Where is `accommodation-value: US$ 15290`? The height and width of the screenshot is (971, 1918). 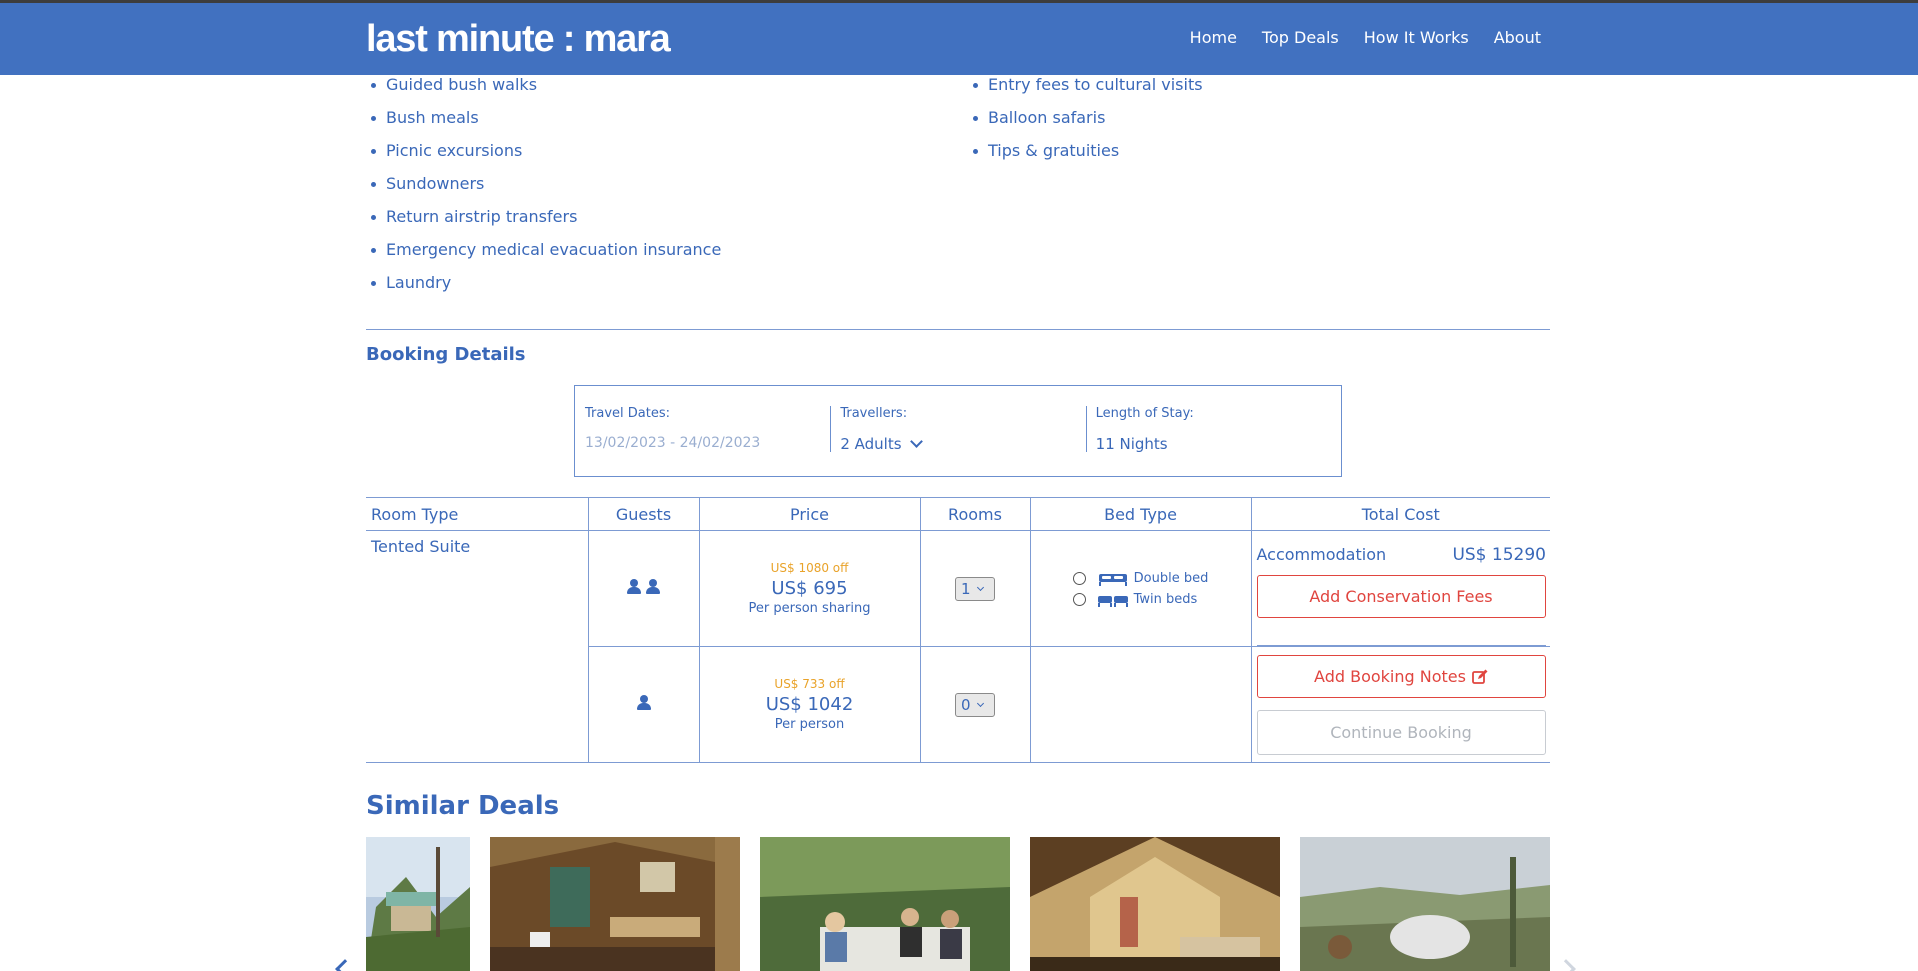
accommodation-value: US$ 15290 is located at coordinates (1499, 555).